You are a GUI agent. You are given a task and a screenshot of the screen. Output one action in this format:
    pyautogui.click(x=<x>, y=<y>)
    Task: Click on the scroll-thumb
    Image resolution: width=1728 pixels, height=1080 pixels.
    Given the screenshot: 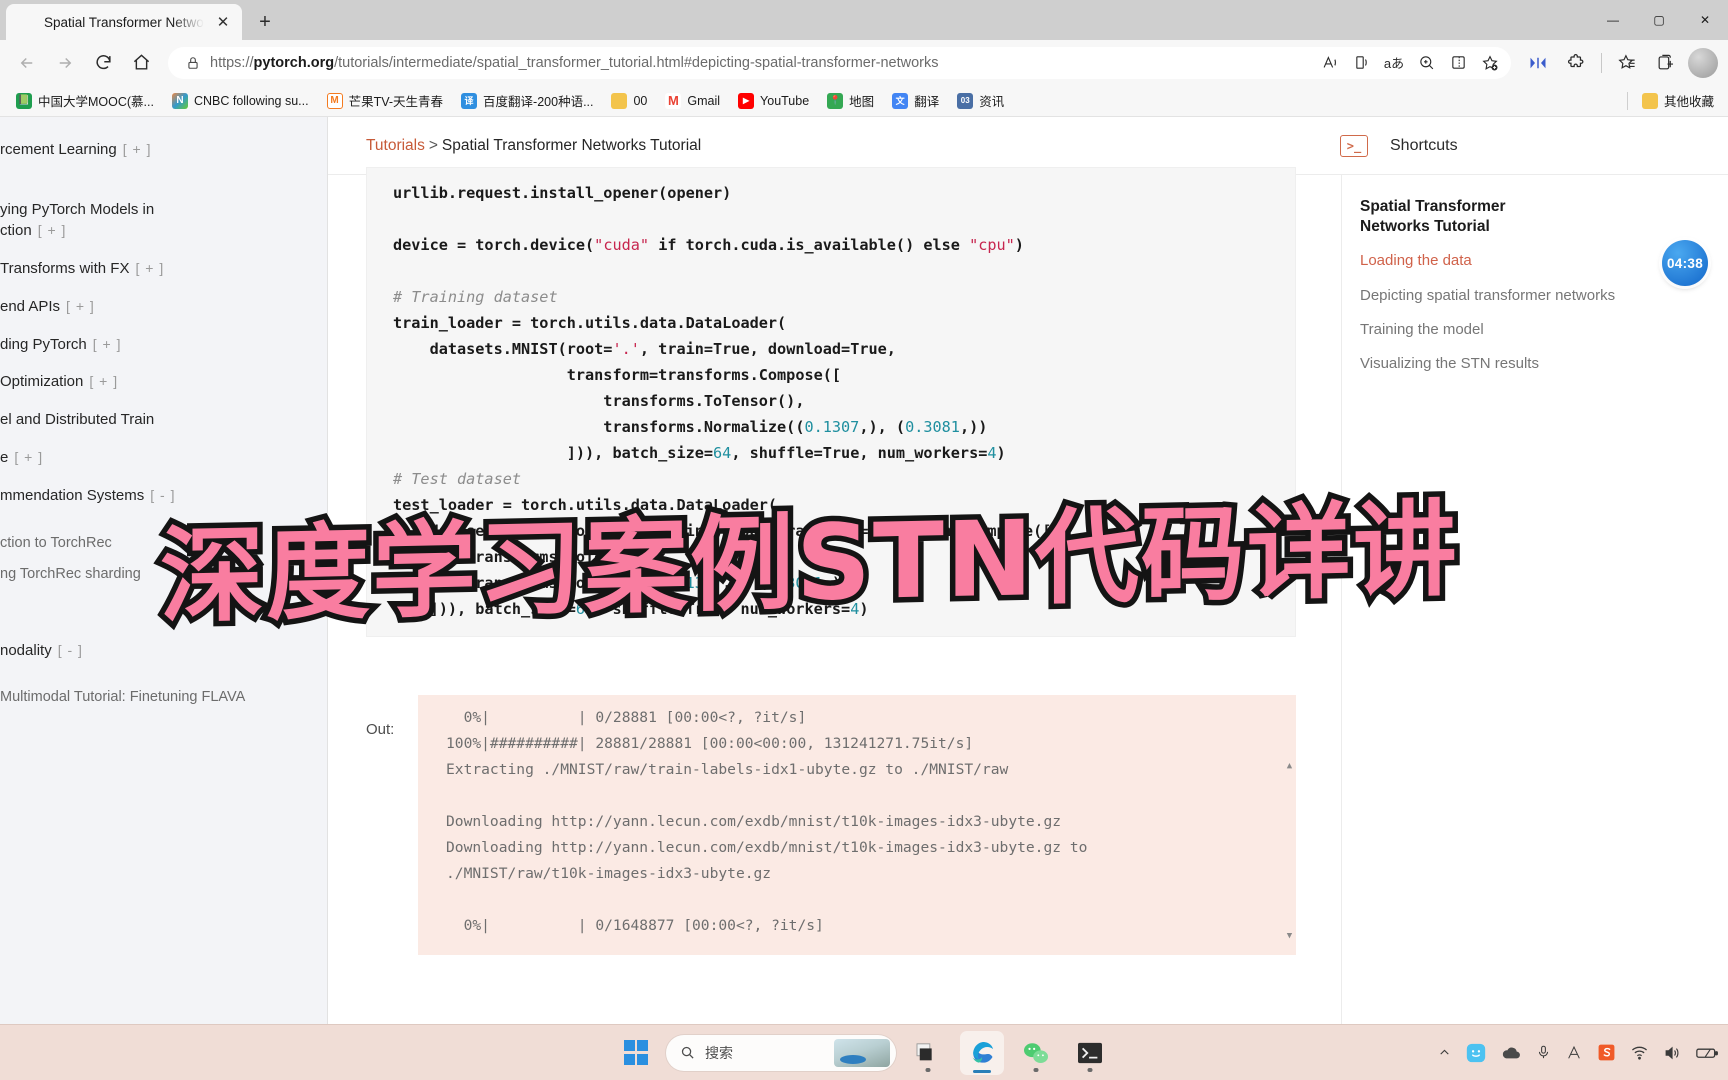 What is the action you would take?
    pyautogui.click(x=1289, y=825)
    